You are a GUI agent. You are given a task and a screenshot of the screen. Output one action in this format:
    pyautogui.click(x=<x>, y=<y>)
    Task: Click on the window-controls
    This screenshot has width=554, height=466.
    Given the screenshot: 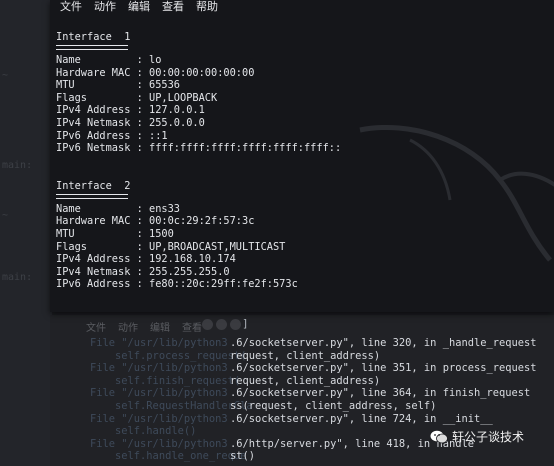 What is the action you would take?
    pyautogui.click(x=221, y=324)
    